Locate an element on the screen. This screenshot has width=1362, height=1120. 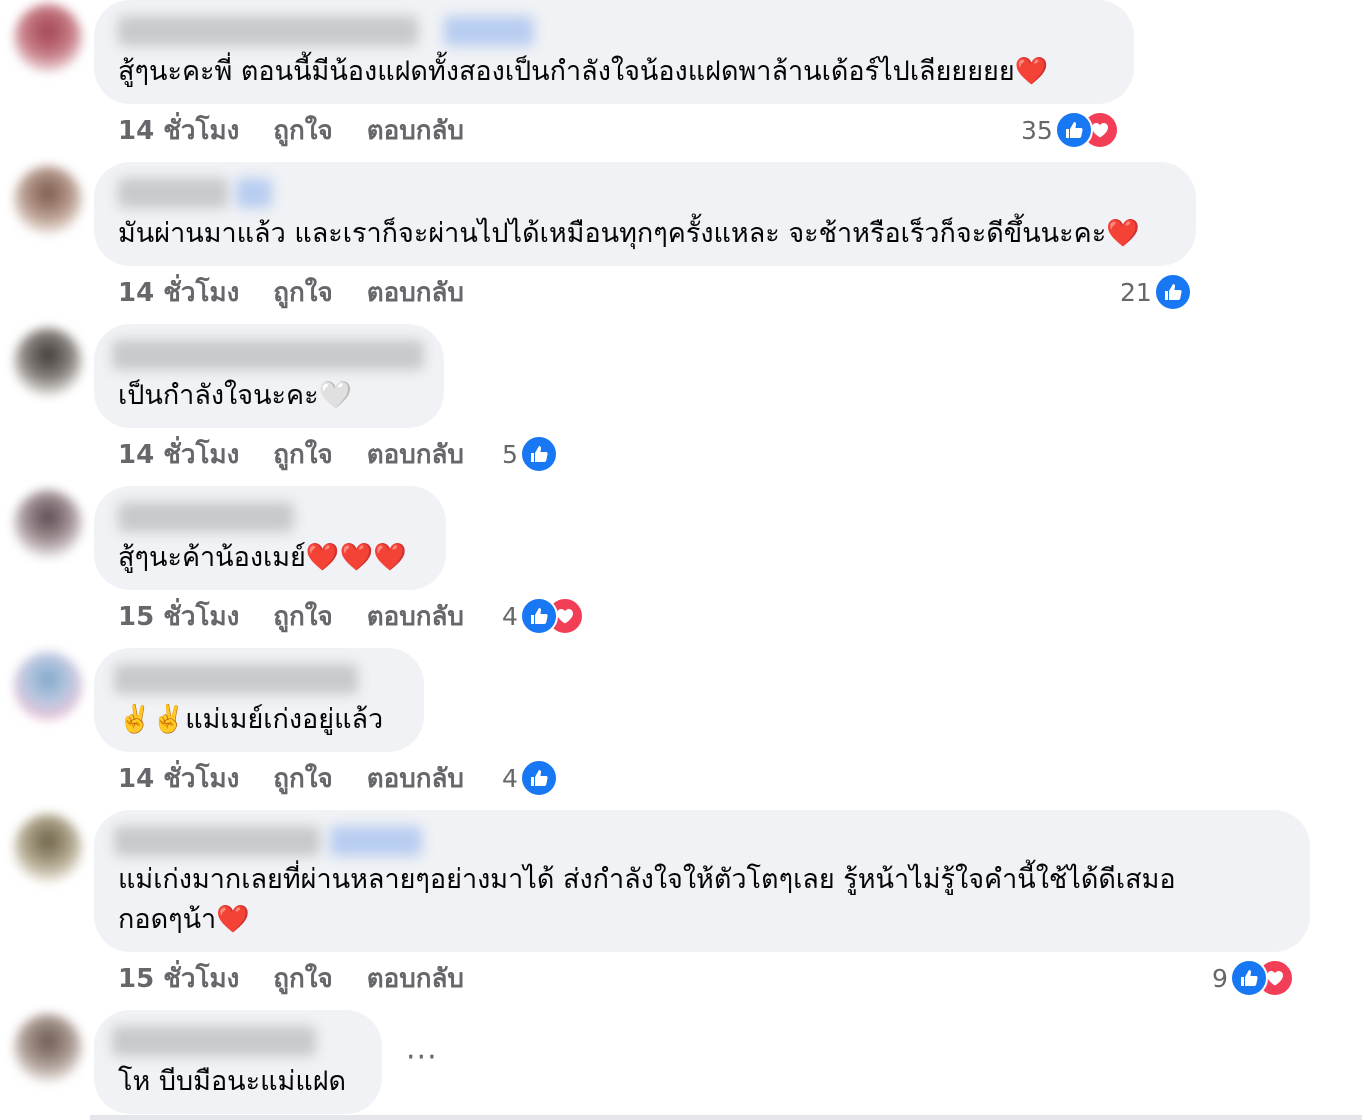
comment-text: ✌️✌️แม่เมย์เก่งอยู่แล้ว is located at coordinates (251, 719).